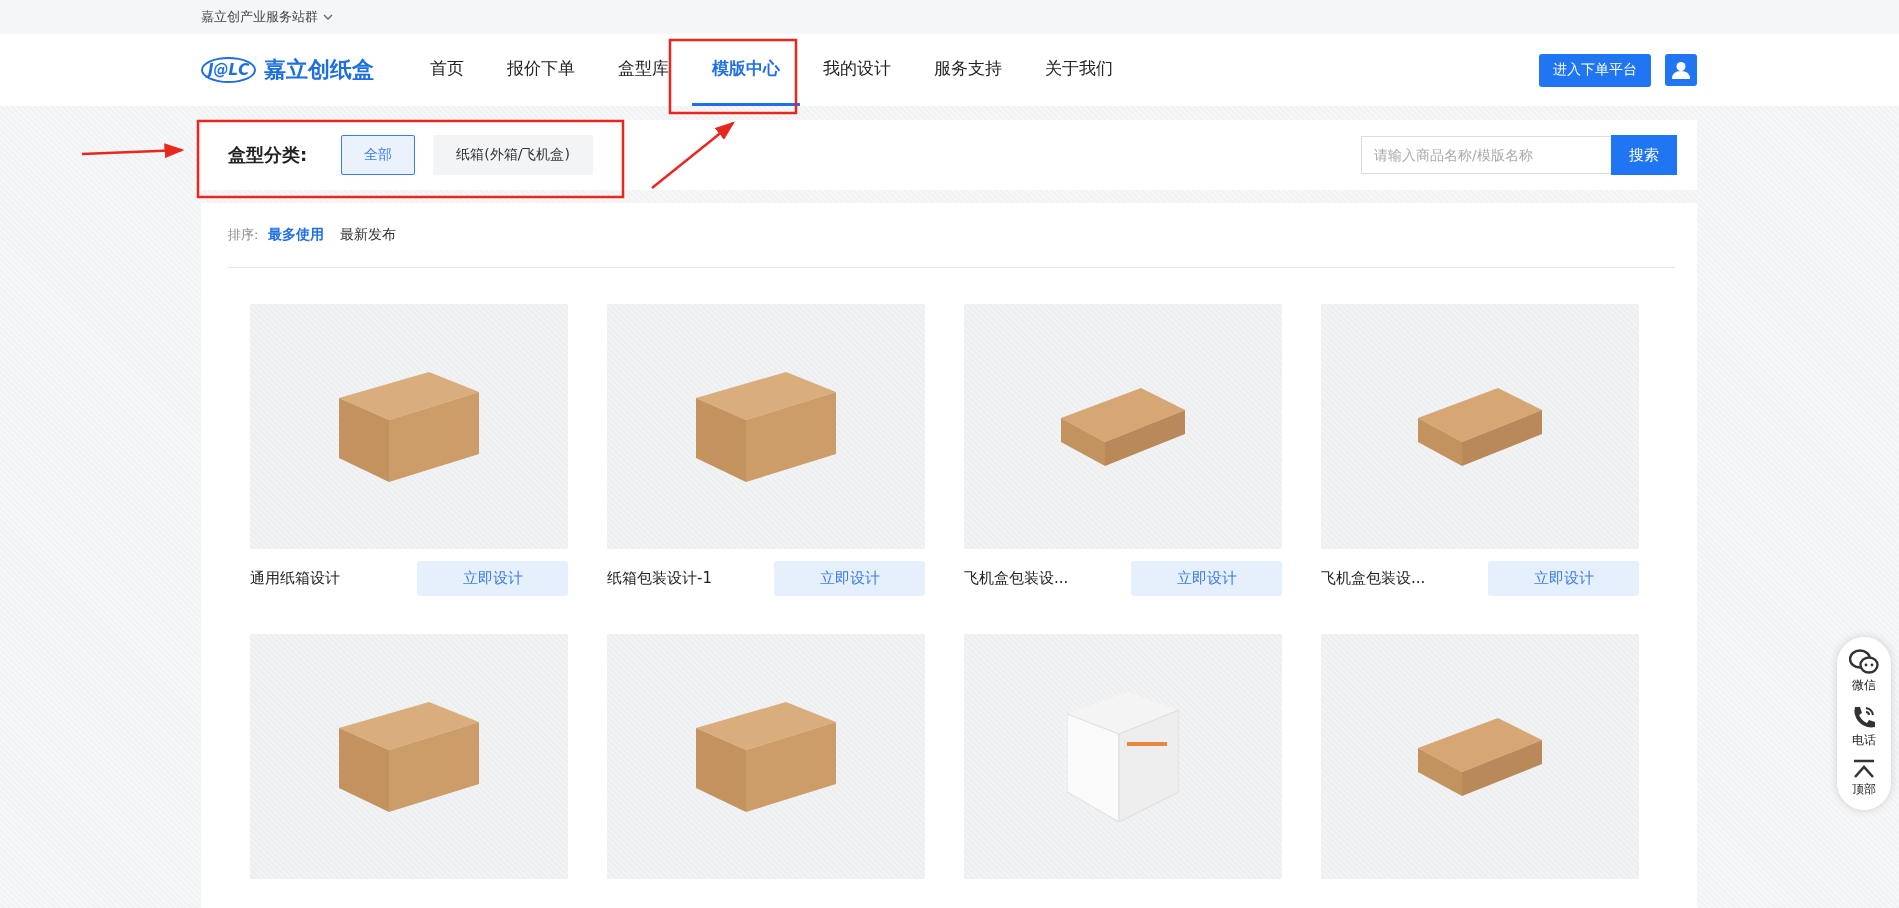  What do you see at coordinates (541, 70) in the screenshot?
I see `nav-link: 报价下单` at bounding box center [541, 70].